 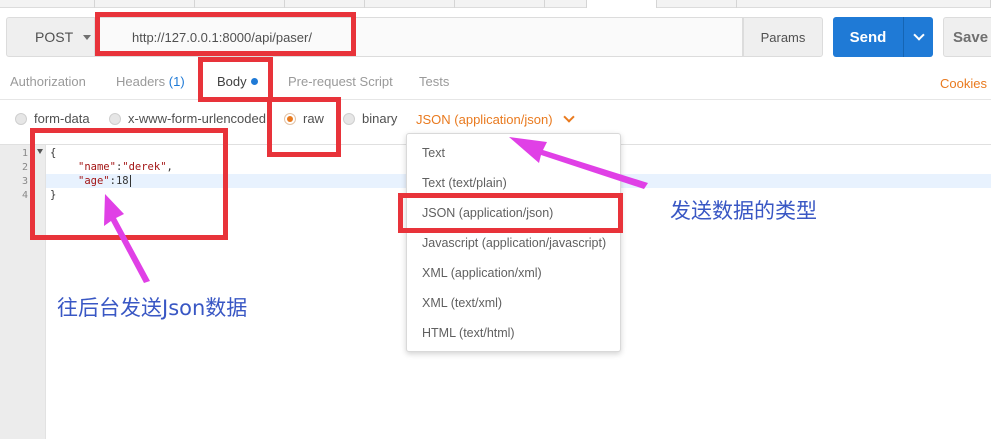 I want to click on annotation-send-type: 发送数据的类型, so click(x=743, y=211).